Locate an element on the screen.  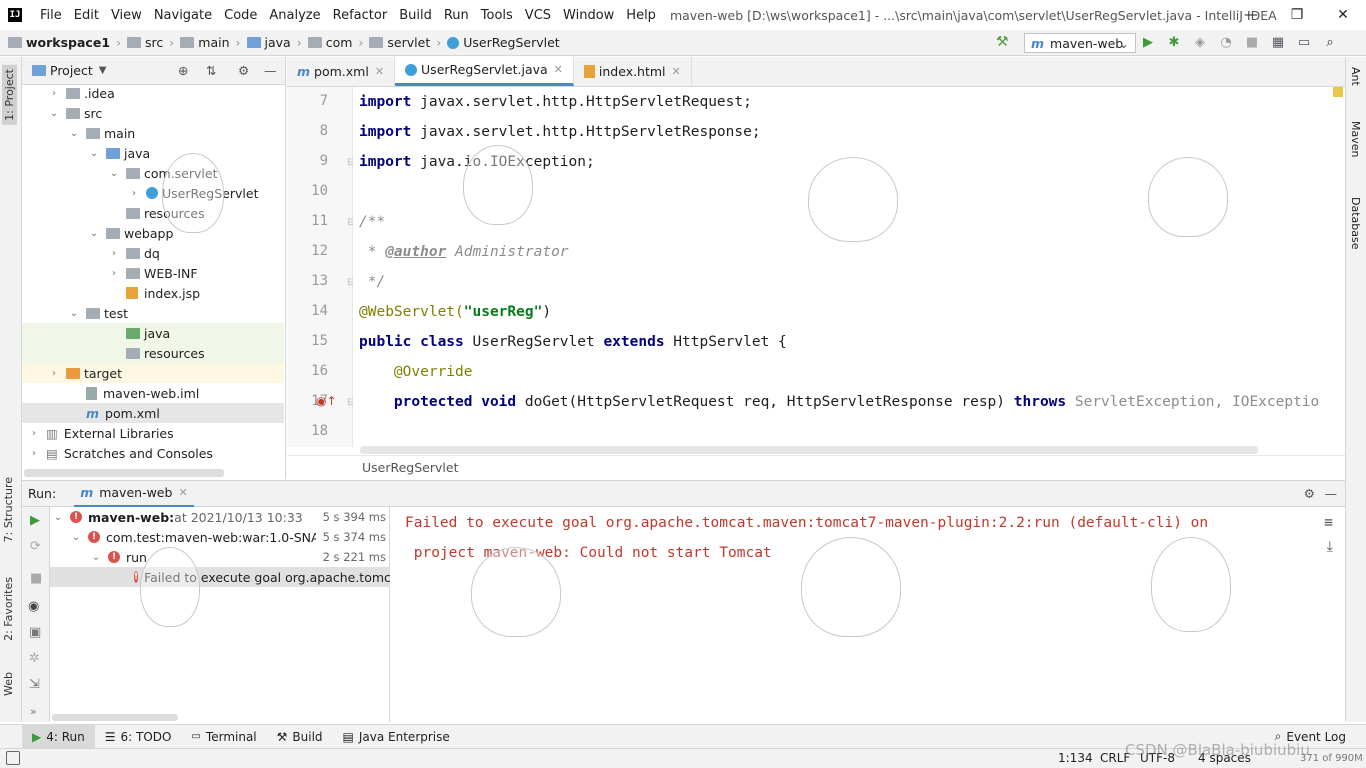
rerun-failed-icon: ⟳ is located at coordinates (35, 546).